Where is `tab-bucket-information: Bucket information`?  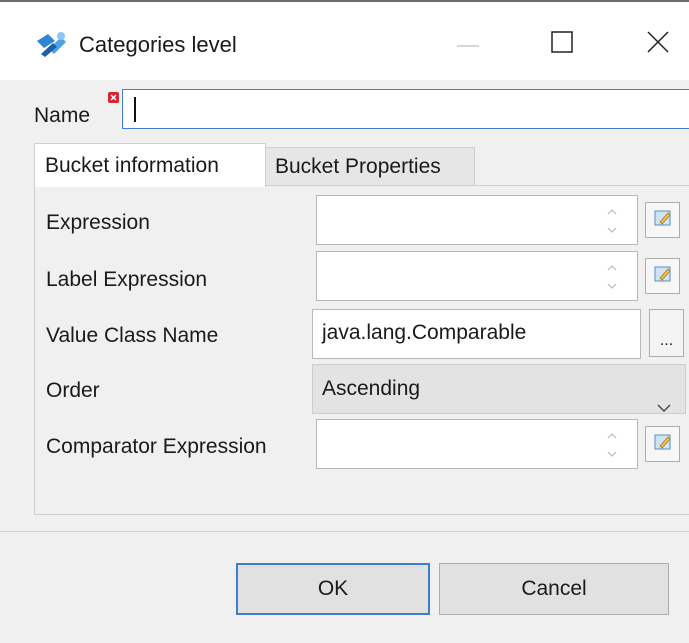
tab-bucket-information: Bucket information is located at coordinates (150, 165).